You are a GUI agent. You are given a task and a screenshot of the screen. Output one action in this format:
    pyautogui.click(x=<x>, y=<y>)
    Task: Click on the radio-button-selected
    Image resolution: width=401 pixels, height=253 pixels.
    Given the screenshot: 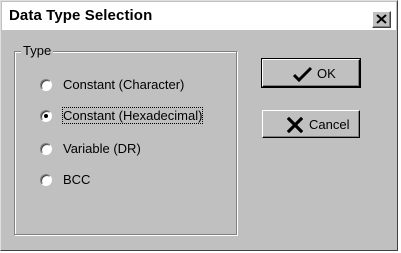 What is the action you would take?
    pyautogui.click(x=46, y=116)
    